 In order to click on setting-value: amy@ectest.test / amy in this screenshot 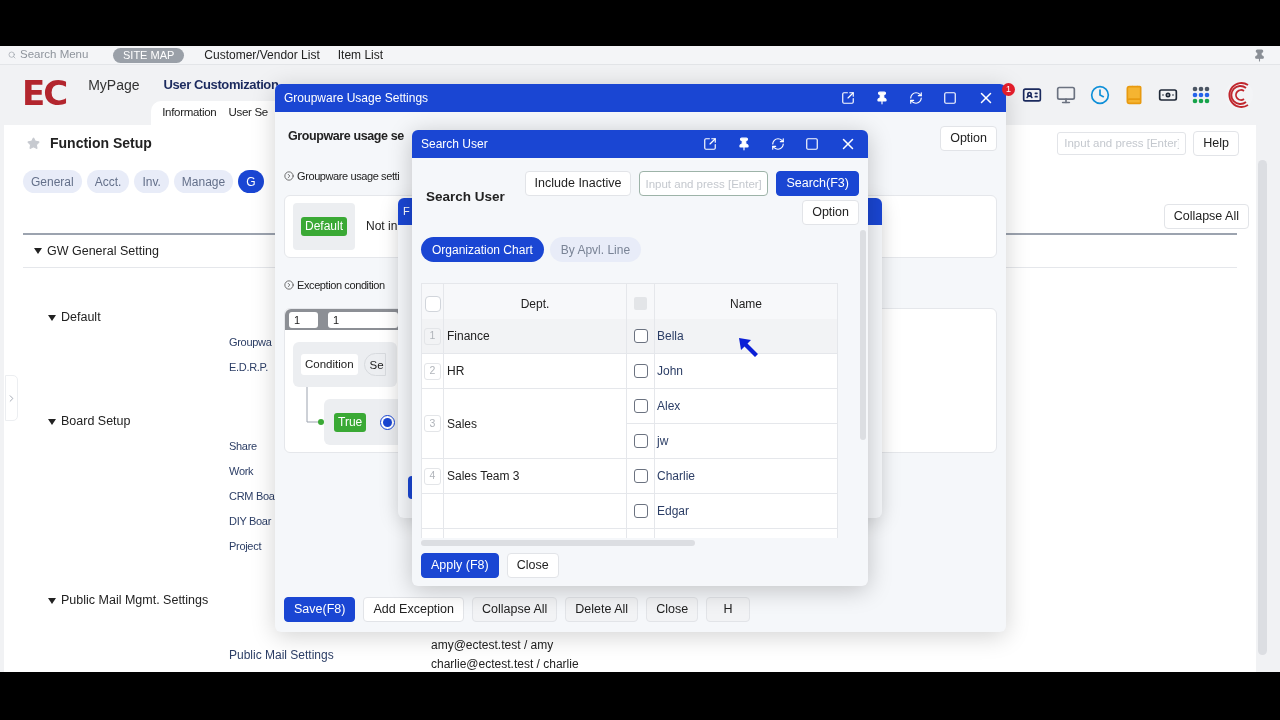, I will do `click(493, 645)`.